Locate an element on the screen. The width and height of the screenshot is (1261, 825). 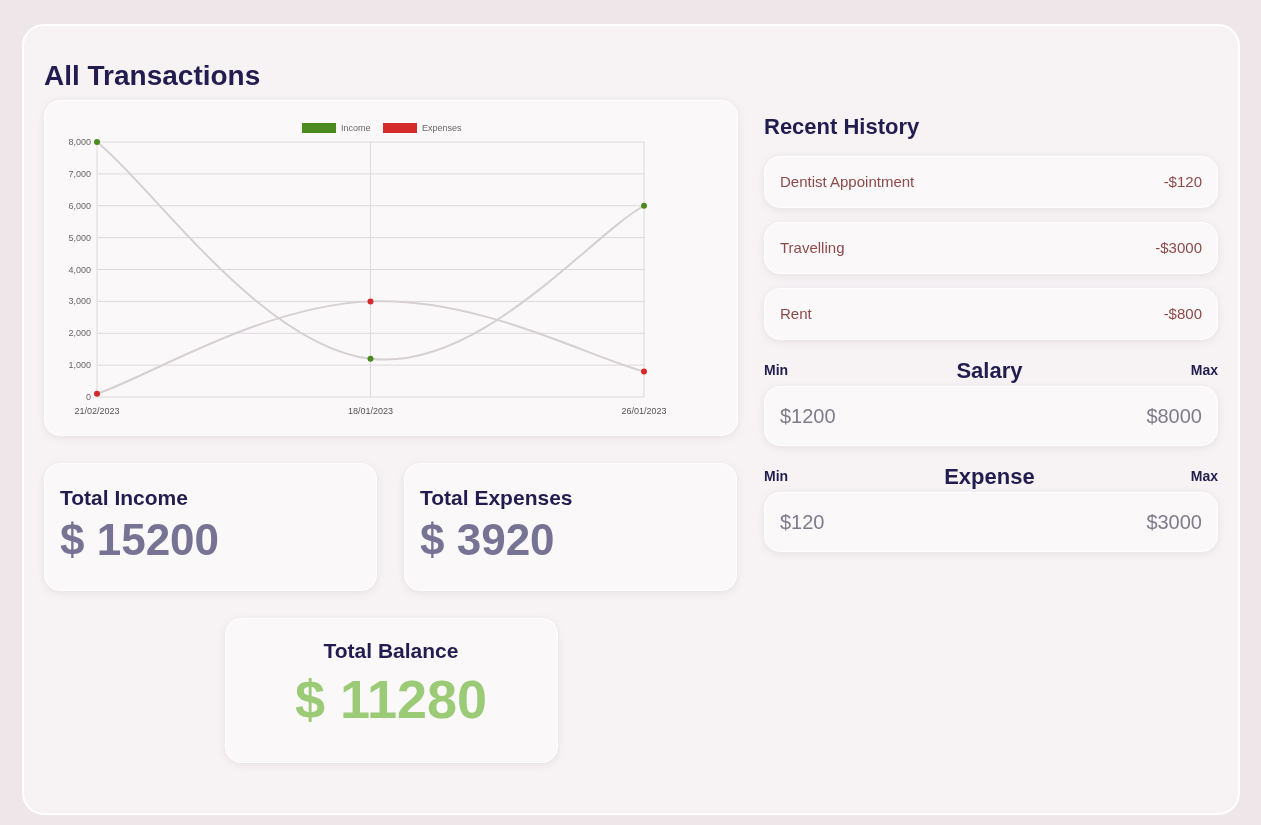
y-tick-label: 5,000 is located at coordinates (79, 237).